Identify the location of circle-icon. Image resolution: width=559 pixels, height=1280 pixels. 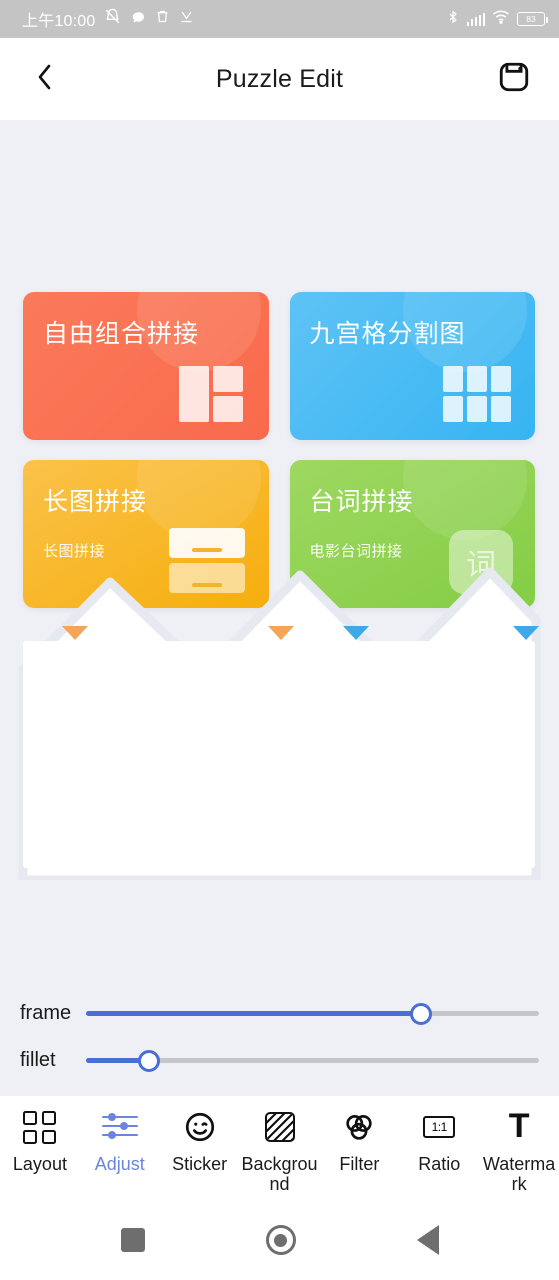
(280, 1240).